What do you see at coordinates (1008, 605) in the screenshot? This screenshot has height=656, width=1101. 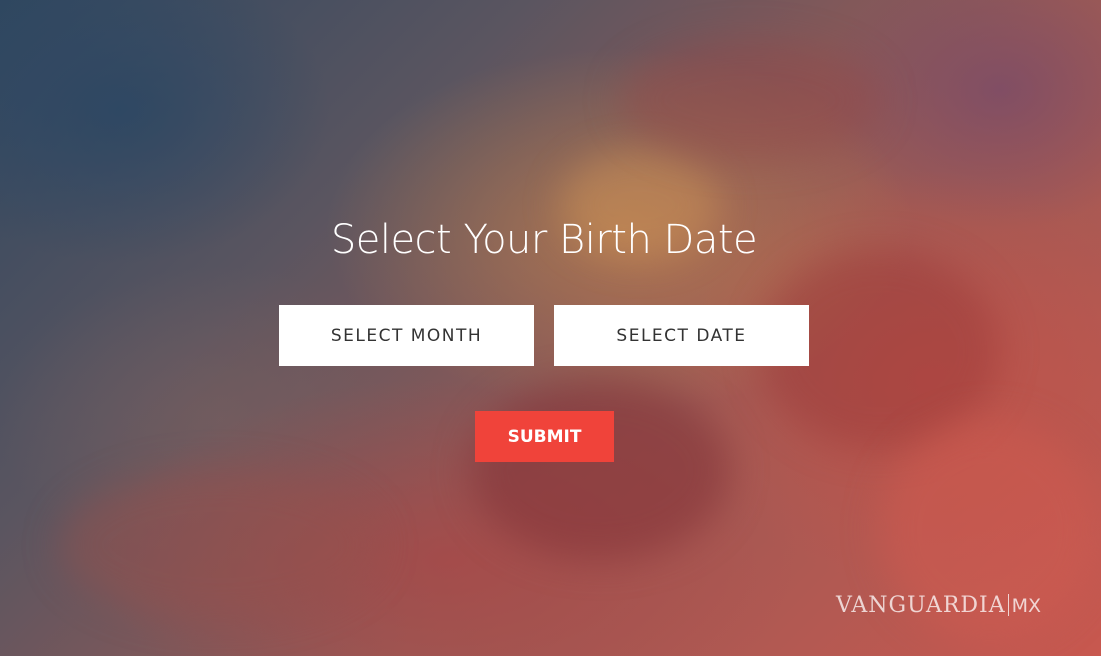 I see `watermark-divider` at bounding box center [1008, 605].